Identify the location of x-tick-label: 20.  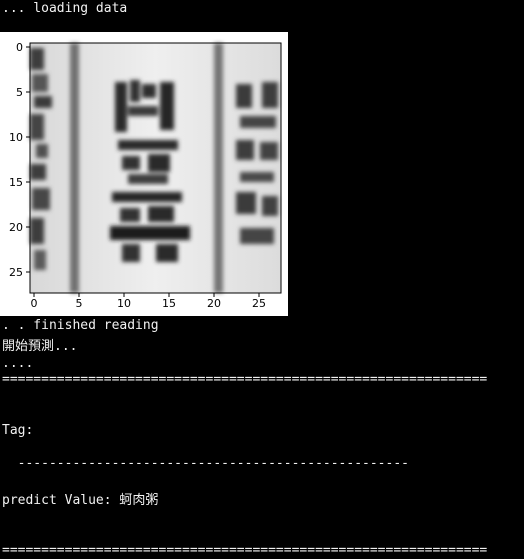
(214, 303).